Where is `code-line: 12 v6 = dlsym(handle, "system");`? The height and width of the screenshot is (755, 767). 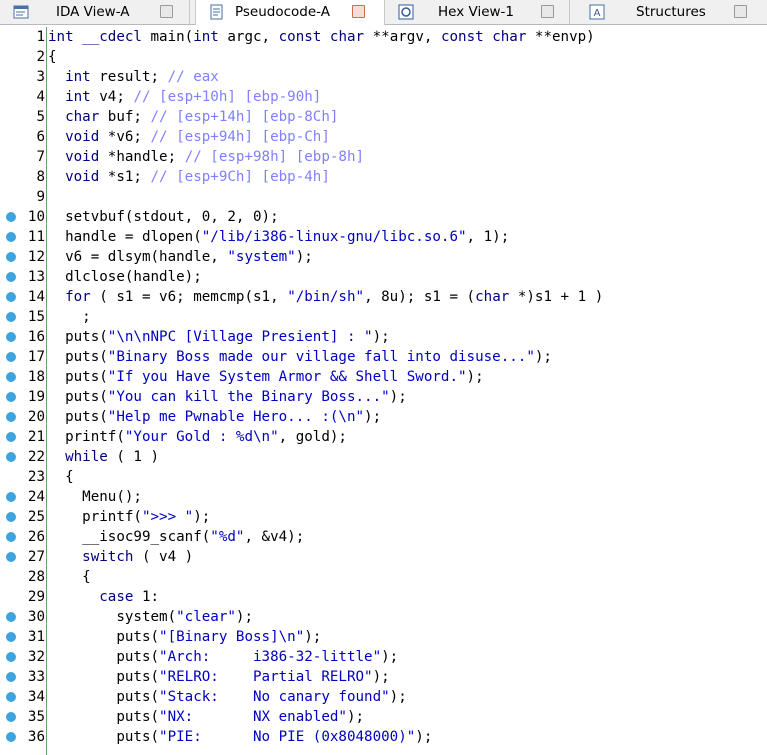
code-line: 12 v6 = dlsym(handle, "system"); is located at coordinates (383, 257).